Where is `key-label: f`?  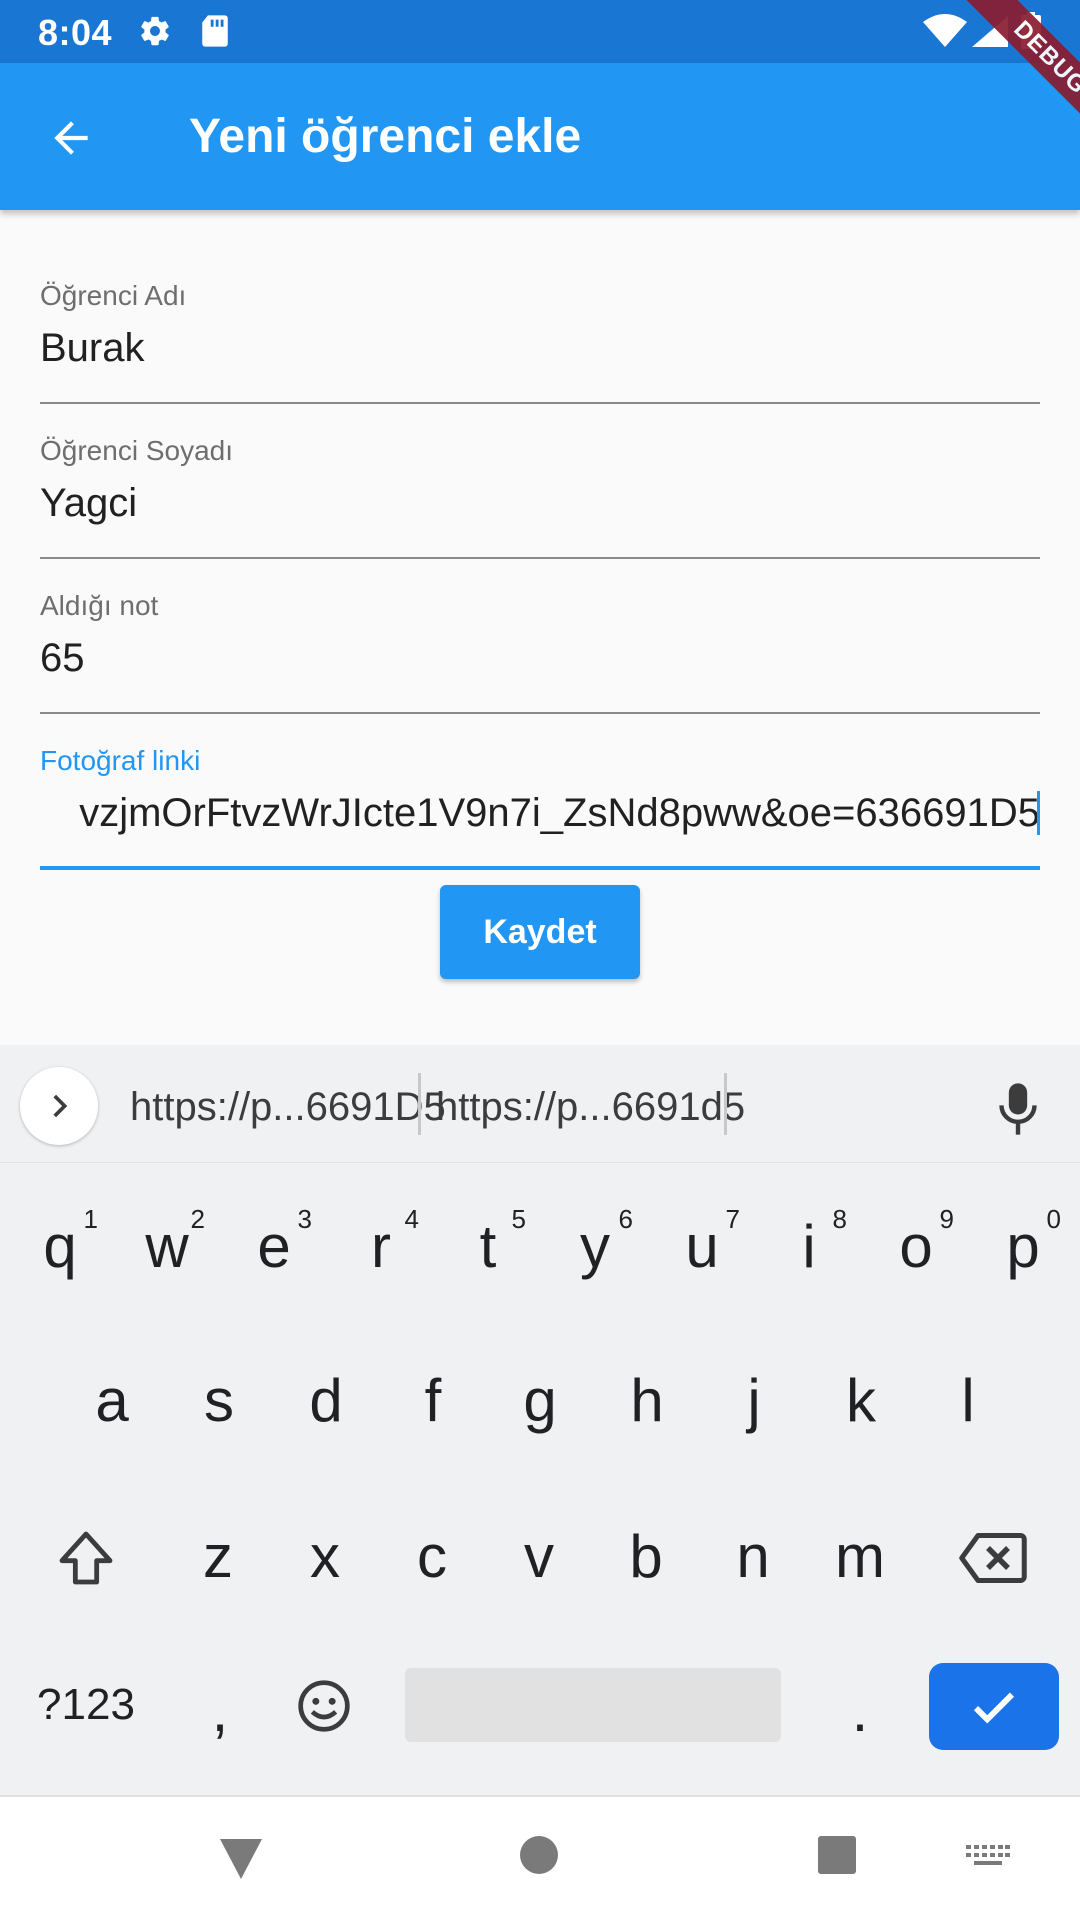 key-label: f is located at coordinates (433, 1400).